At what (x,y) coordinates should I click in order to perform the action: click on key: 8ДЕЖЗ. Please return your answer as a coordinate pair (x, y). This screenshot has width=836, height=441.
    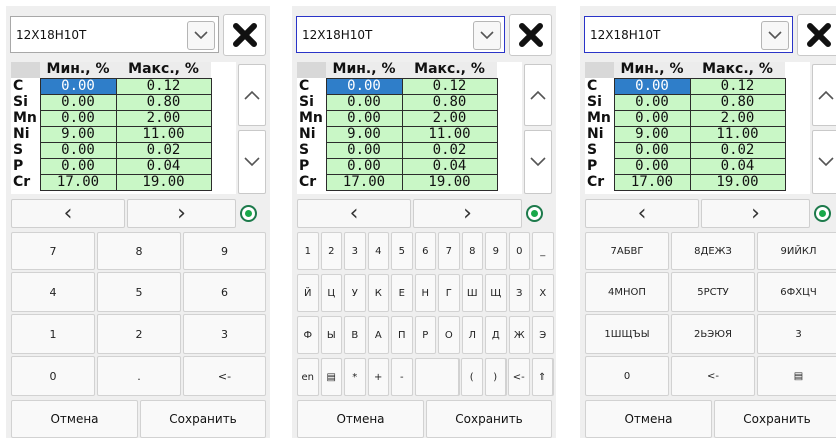
    Looking at the image, I should click on (713, 251).